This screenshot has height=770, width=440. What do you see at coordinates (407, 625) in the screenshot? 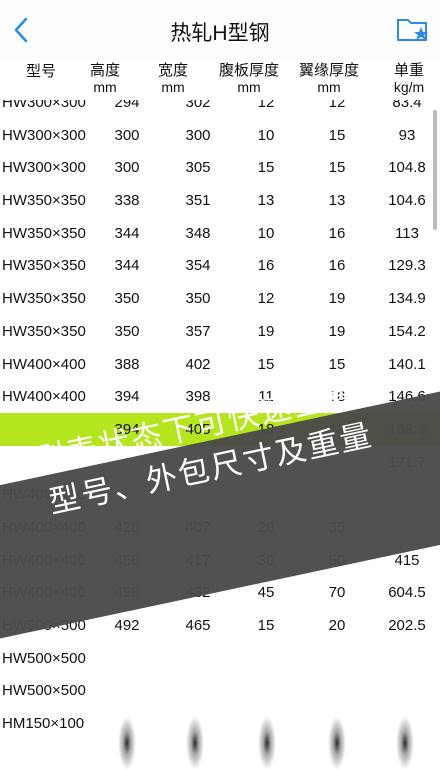
I see `cell-weight: 202.5` at bounding box center [407, 625].